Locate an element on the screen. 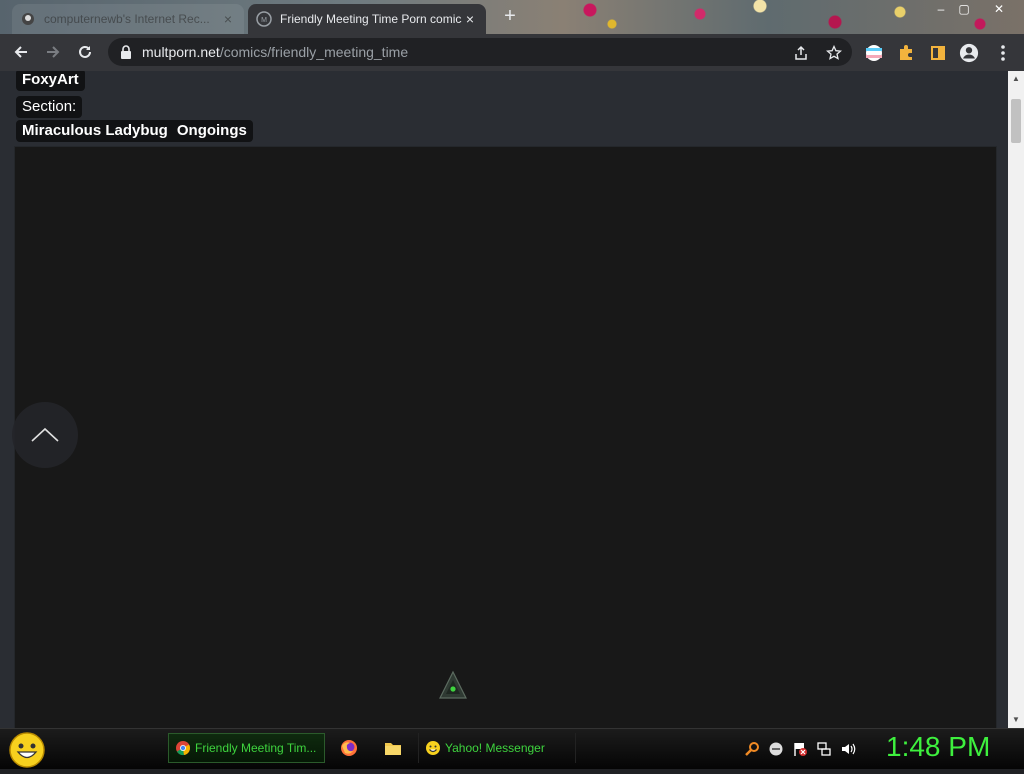  yahoo-smiley-icon is located at coordinates (433, 748).